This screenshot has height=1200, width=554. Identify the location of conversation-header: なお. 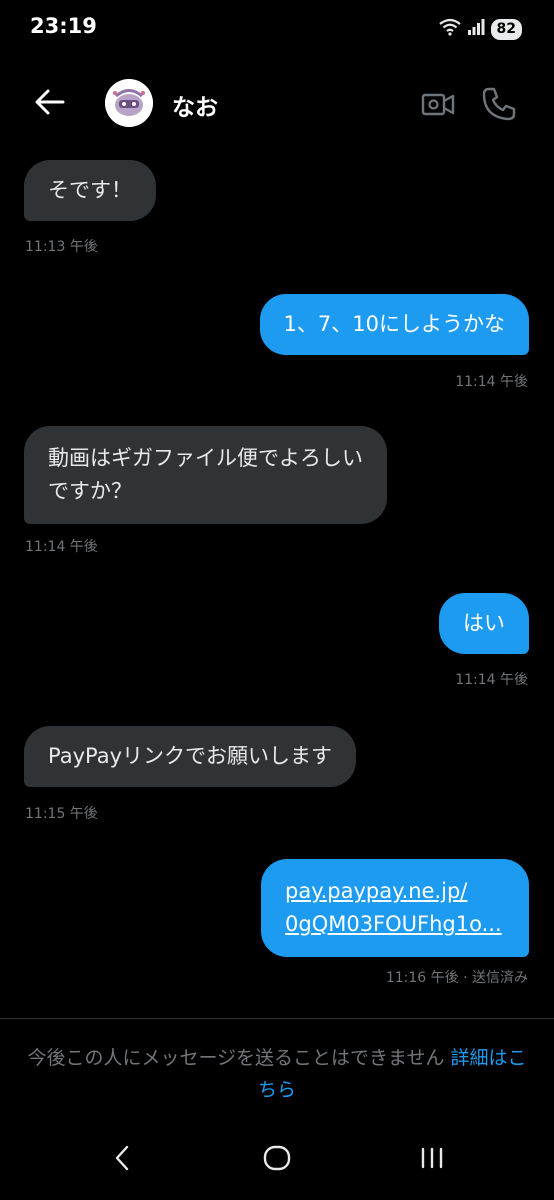
(277, 104).